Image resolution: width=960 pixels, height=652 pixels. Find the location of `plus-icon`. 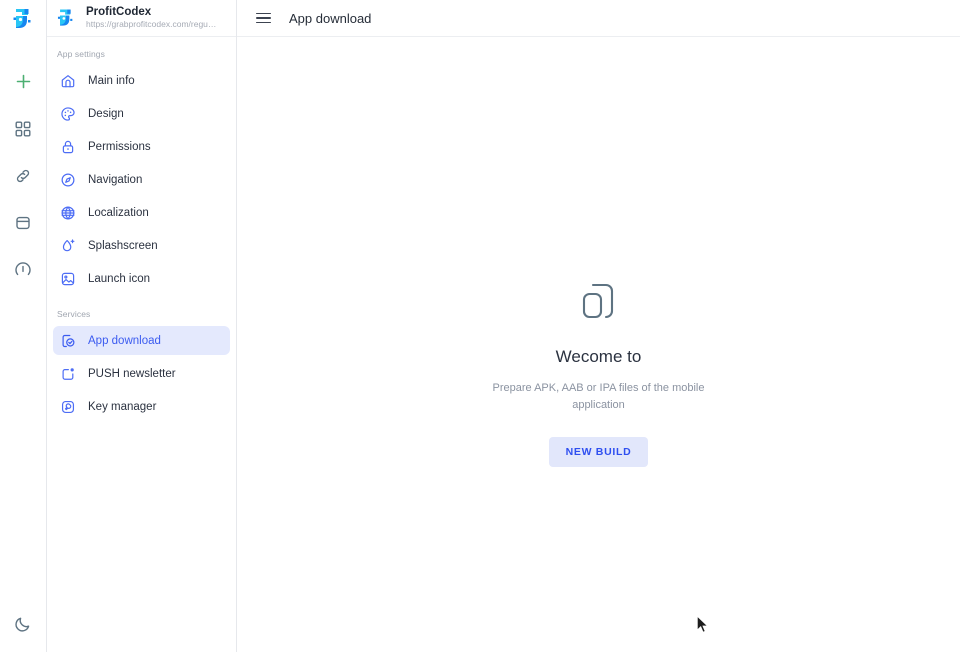

plus-icon is located at coordinates (23, 81).